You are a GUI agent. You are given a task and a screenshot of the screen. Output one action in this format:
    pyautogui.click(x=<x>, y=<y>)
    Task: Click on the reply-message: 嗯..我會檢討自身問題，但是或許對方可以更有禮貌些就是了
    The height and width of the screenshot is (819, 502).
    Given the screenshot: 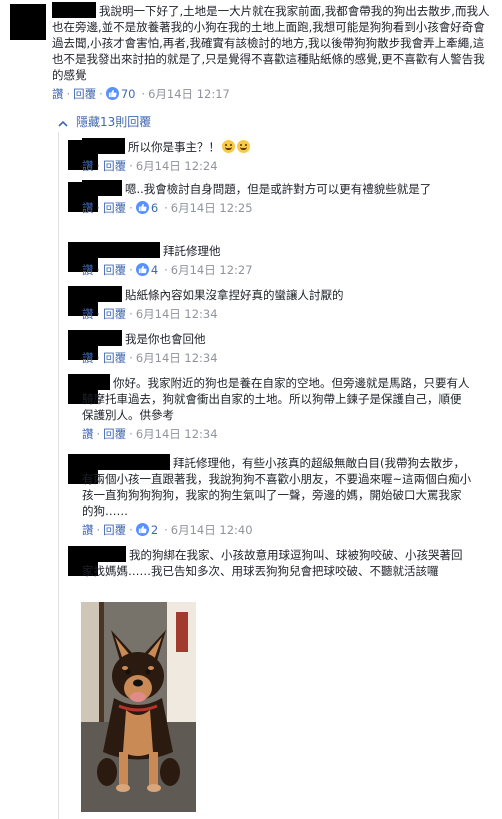 What is the action you would take?
    pyautogui.click(x=278, y=189)
    